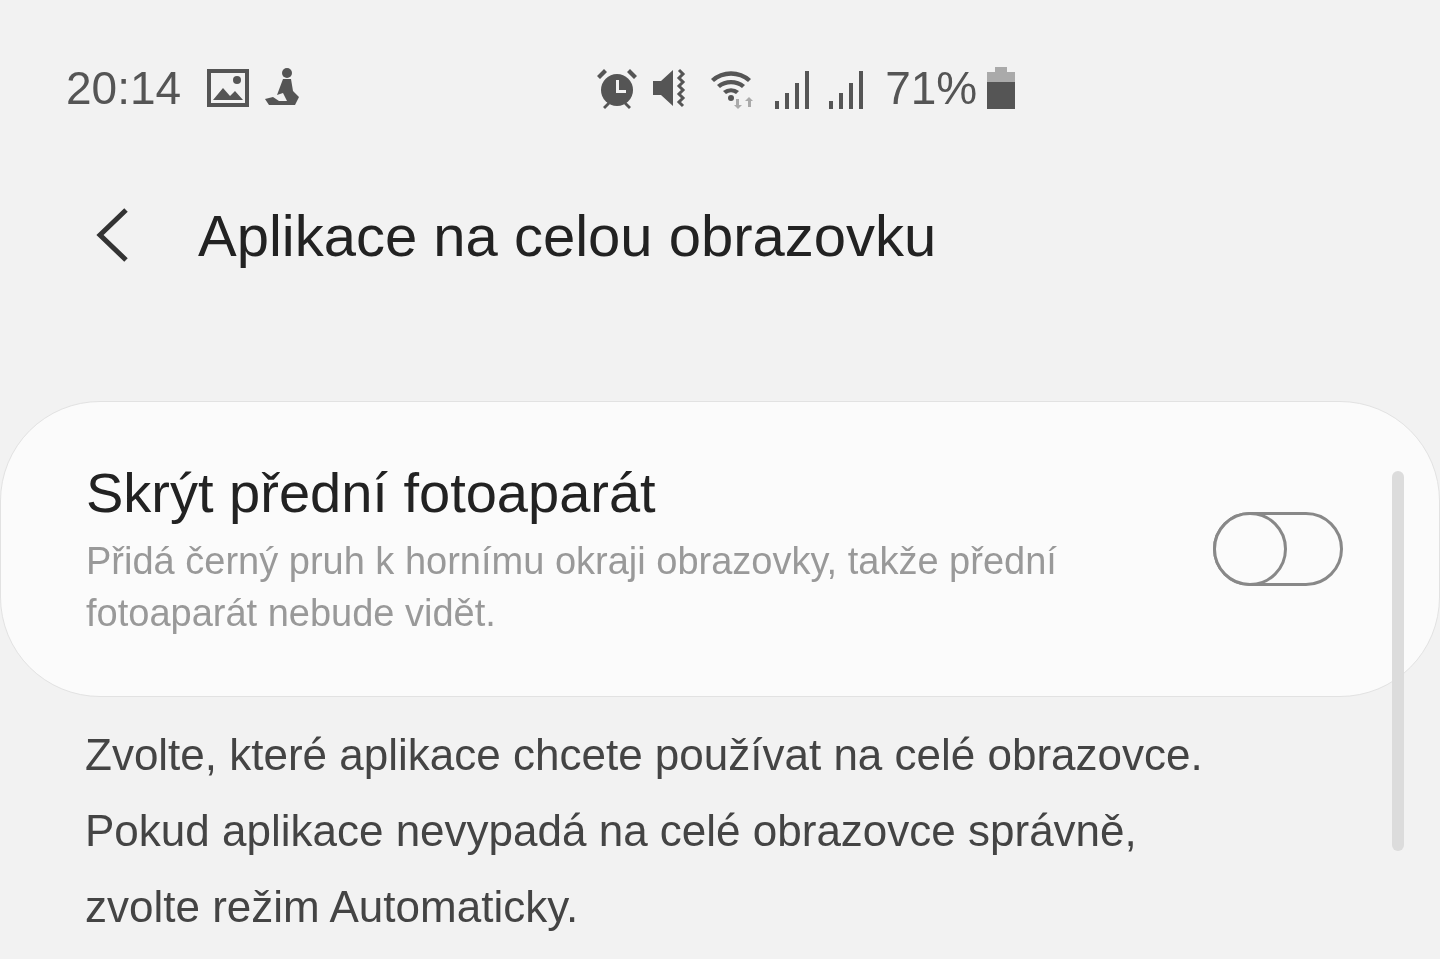 The height and width of the screenshot is (959, 1440). What do you see at coordinates (931, 88) in the screenshot?
I see `battery-percentage: 71%` at bounding box center [931, 88].